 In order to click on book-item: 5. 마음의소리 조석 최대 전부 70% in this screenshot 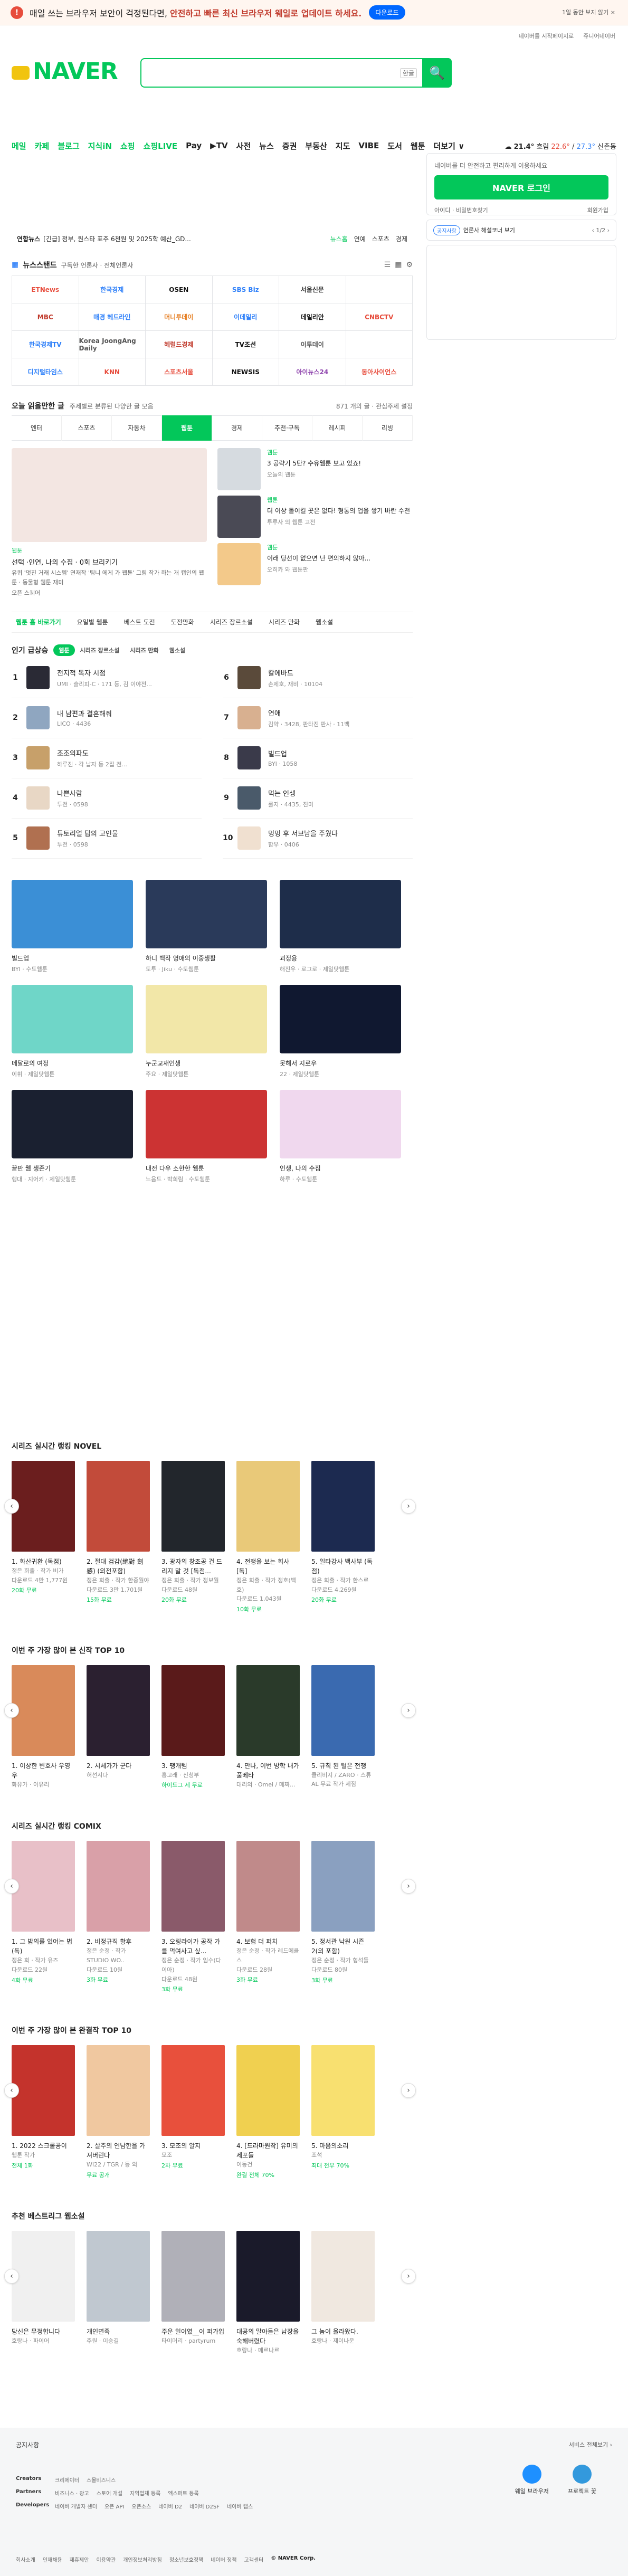, I will do `click(343, 2112)`.